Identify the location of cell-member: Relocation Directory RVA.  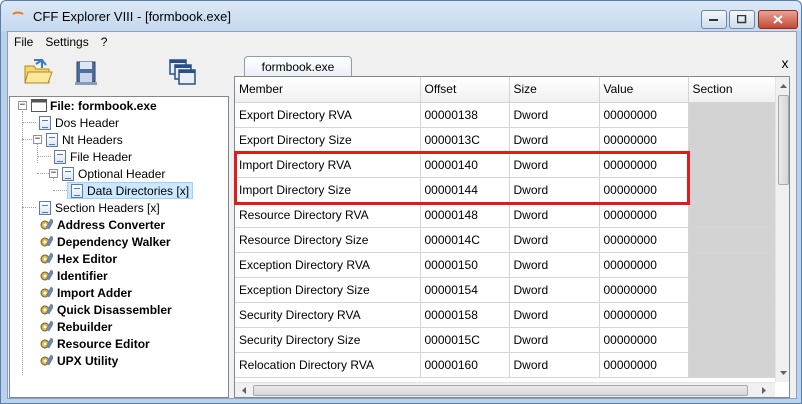
(328, 365).